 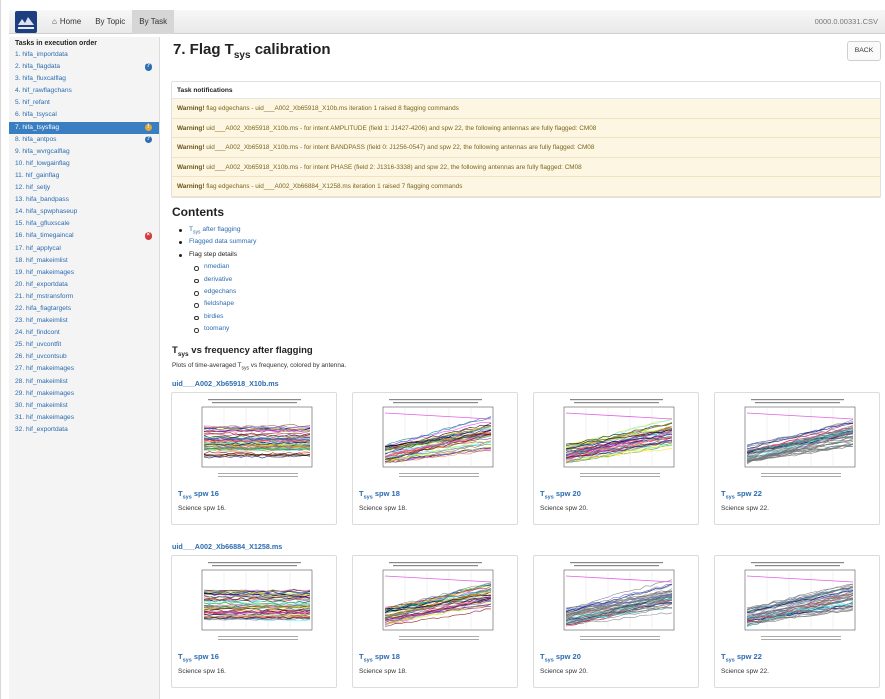 What do you see at coordinates (84, 140) in the screenshot?
I see `sidebar-item: 8. hifa_antpos?` at bounding box center [84, 140].